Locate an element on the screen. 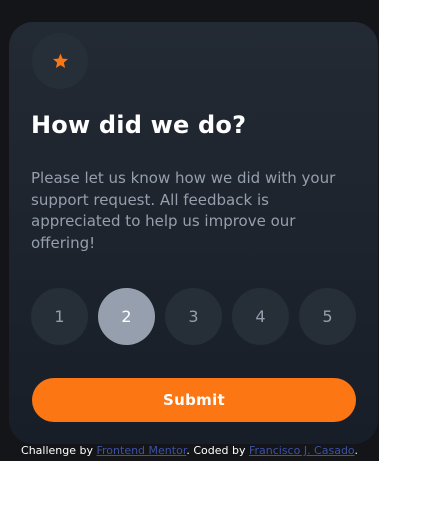  card-title: How did we do? is located at coordinates (139, 125).